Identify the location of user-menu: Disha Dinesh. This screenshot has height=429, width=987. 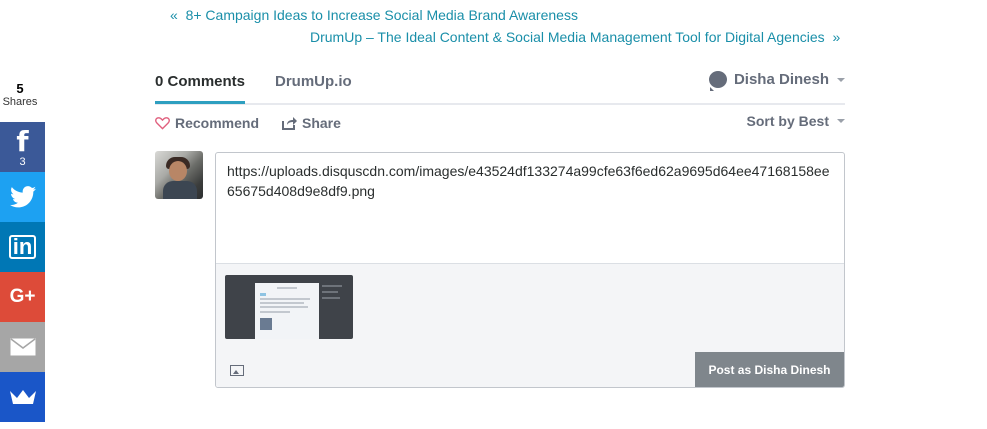
(776, 81).